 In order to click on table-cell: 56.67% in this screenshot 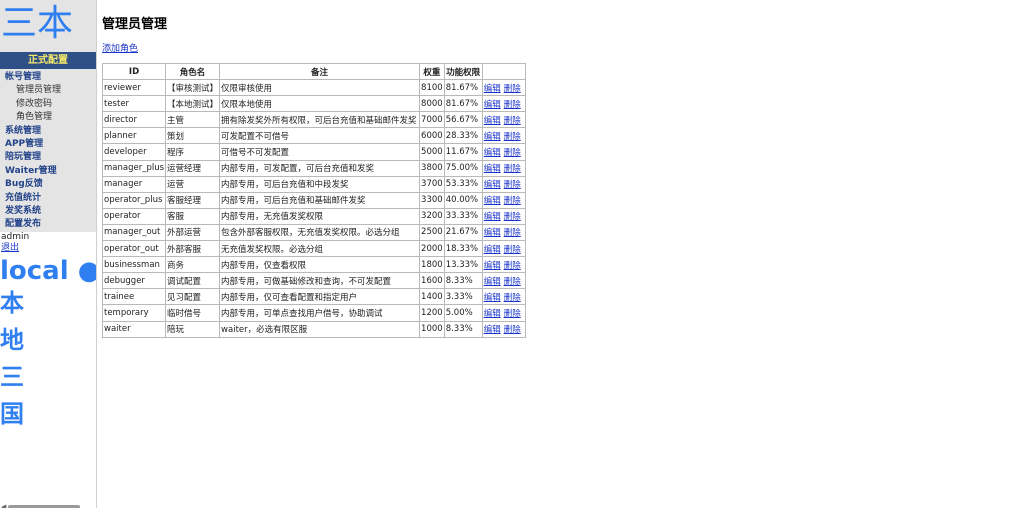, I will do `click(463, 120)`.